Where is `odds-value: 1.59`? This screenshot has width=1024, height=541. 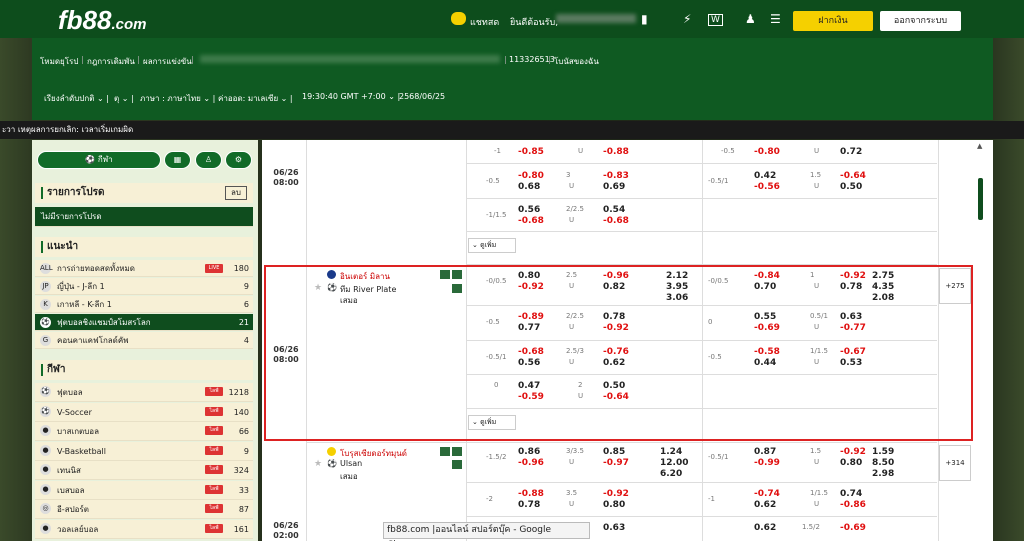 odds-value: 1.59 is located at coordinates (883, 452).